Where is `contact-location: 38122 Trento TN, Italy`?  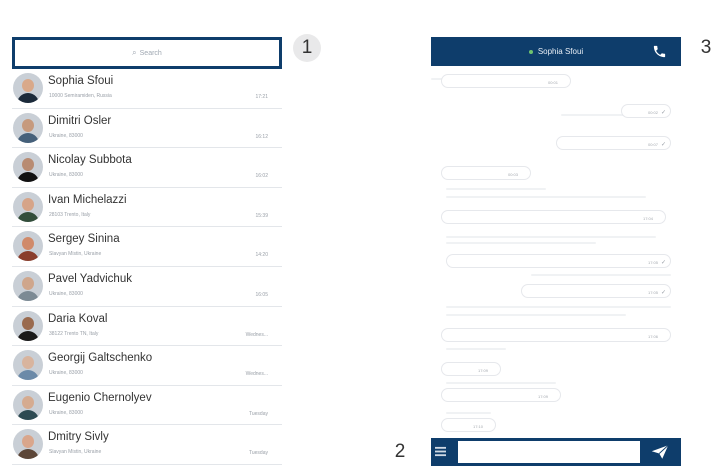 contact-location: 38122 Trento TN, Italy is located at coordinates (74, 333).